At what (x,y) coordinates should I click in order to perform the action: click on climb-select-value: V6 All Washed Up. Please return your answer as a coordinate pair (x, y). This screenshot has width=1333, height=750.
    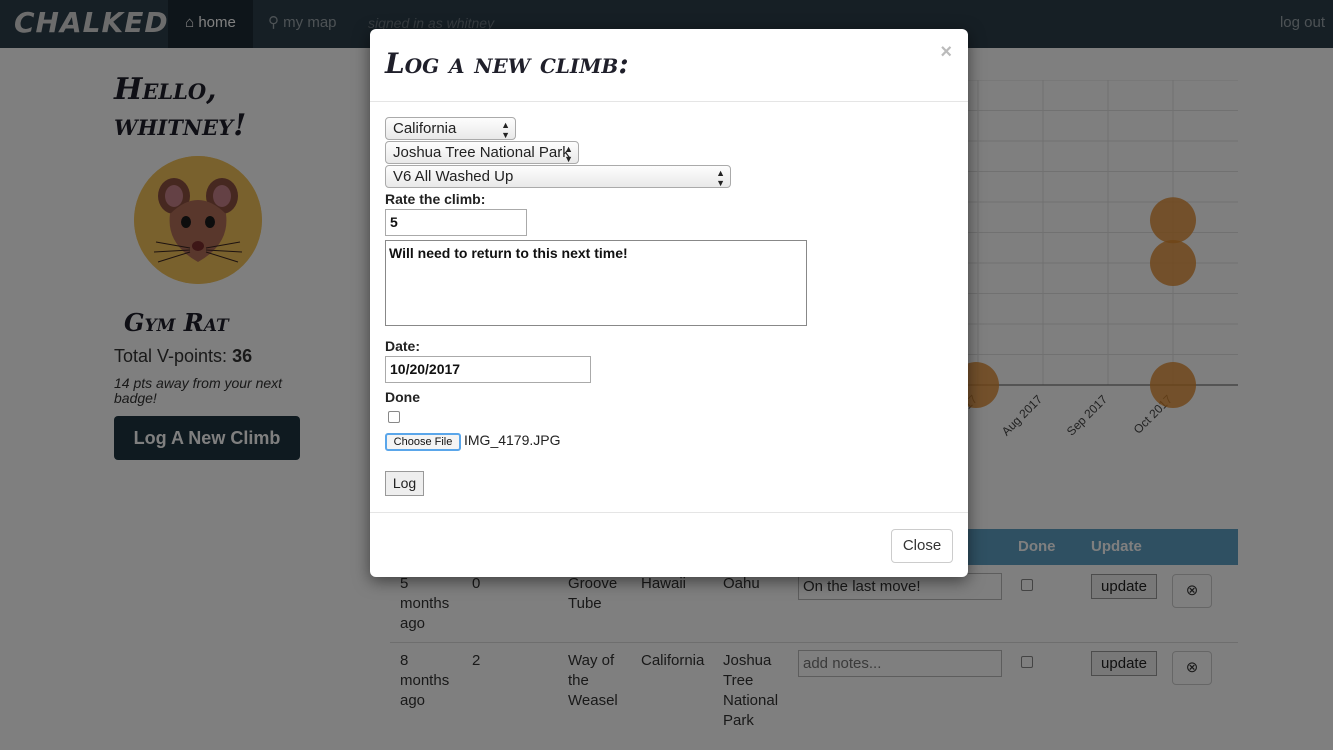
    Looking at the image, I should click on (453, 176).